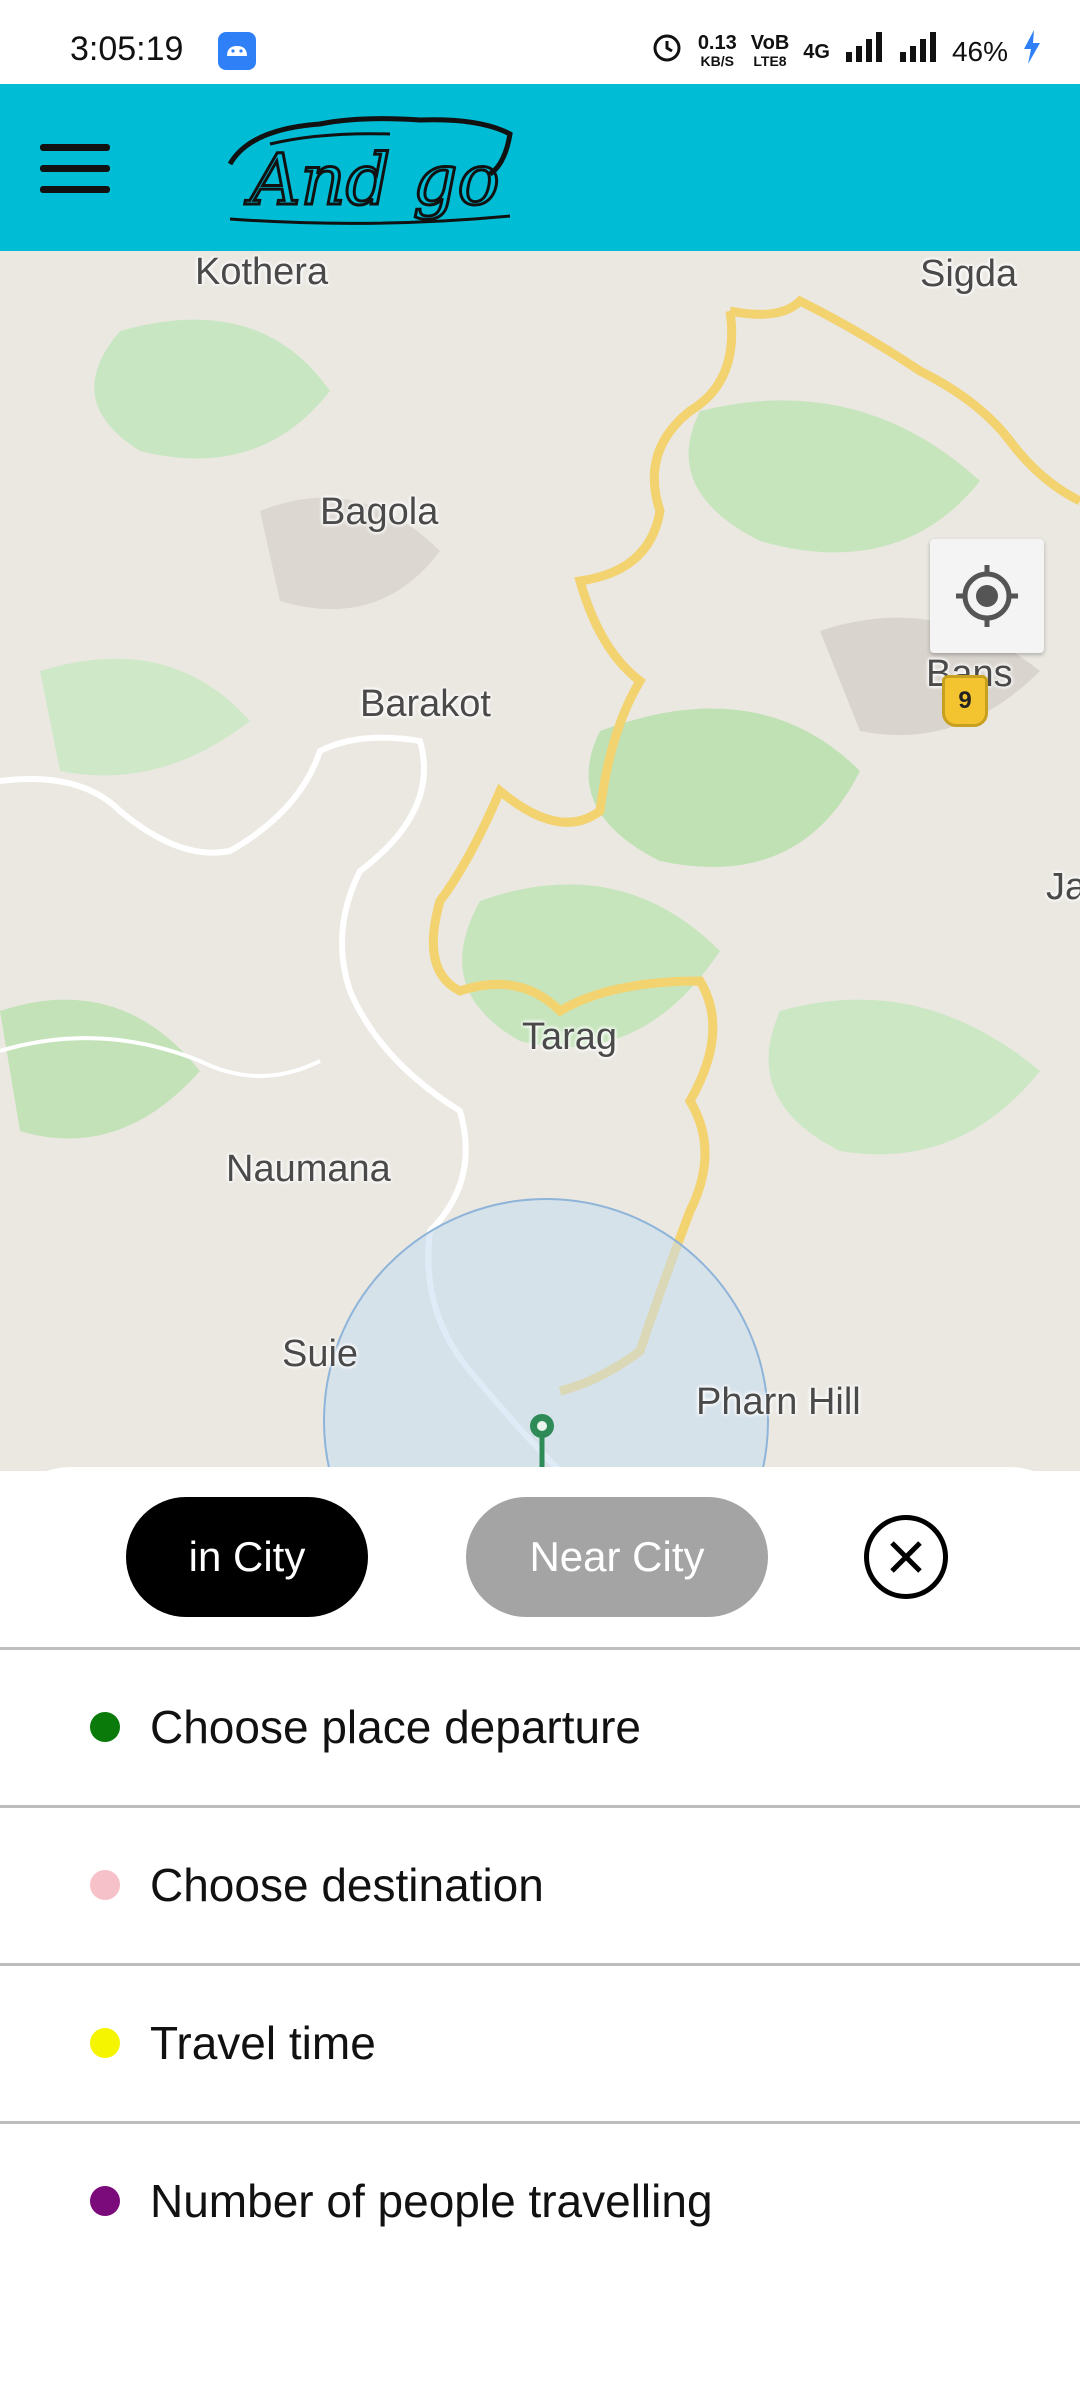 The image size is (1080, 2400). What do you see at coordinates (570, 1037) in the screenshot?
I see `map-place-tarag: Tarag` at bounding box center [570, 1037].